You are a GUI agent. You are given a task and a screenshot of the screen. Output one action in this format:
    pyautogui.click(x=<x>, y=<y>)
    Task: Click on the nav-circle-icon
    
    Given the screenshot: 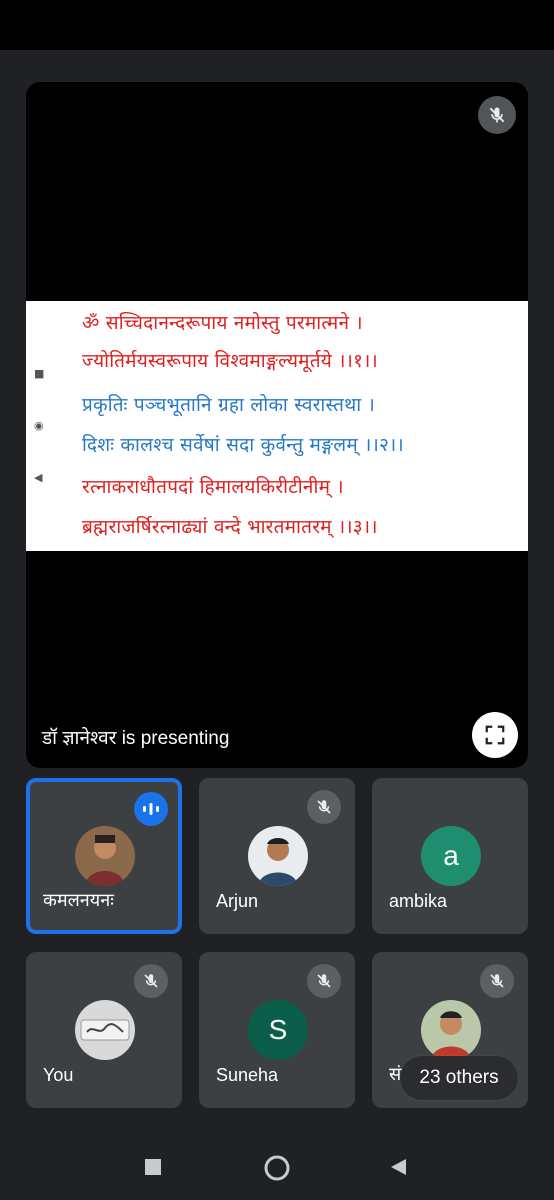 What is the action you would take?
    pyautogui.click(x=277, y=1168)
    